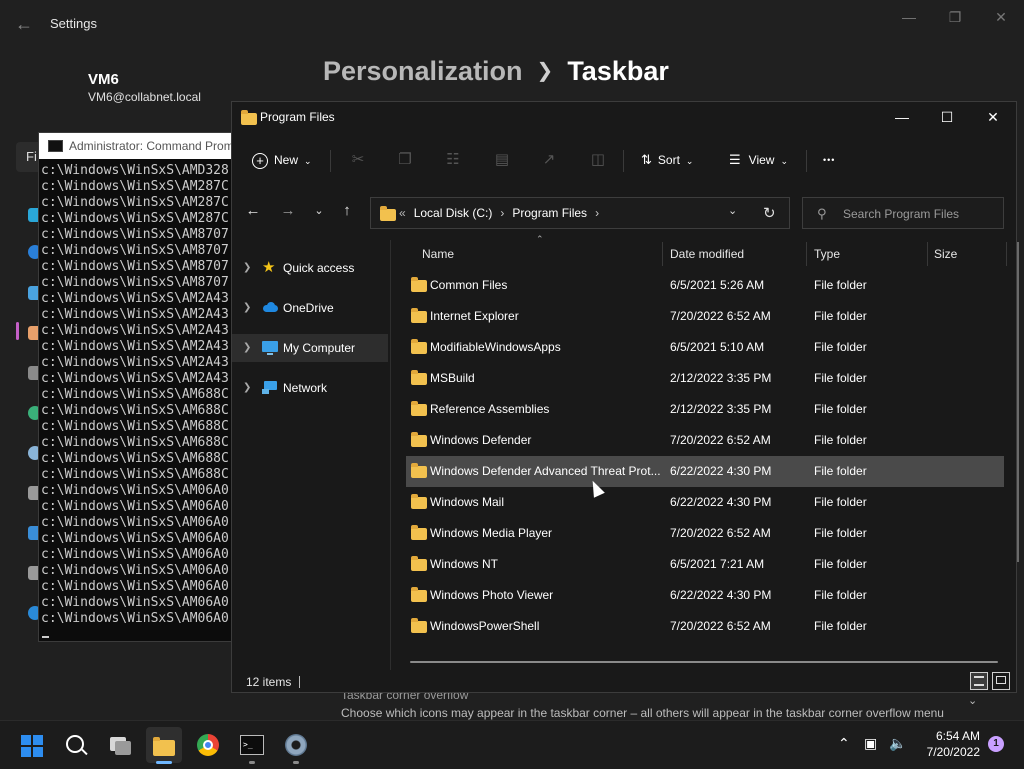 This screenshot has width=1024, height=769. What do you see at coordinates (972, 700) in the screenshot?
I see `chevron-down-icon: ⌄` at bounding box center [972, 700].